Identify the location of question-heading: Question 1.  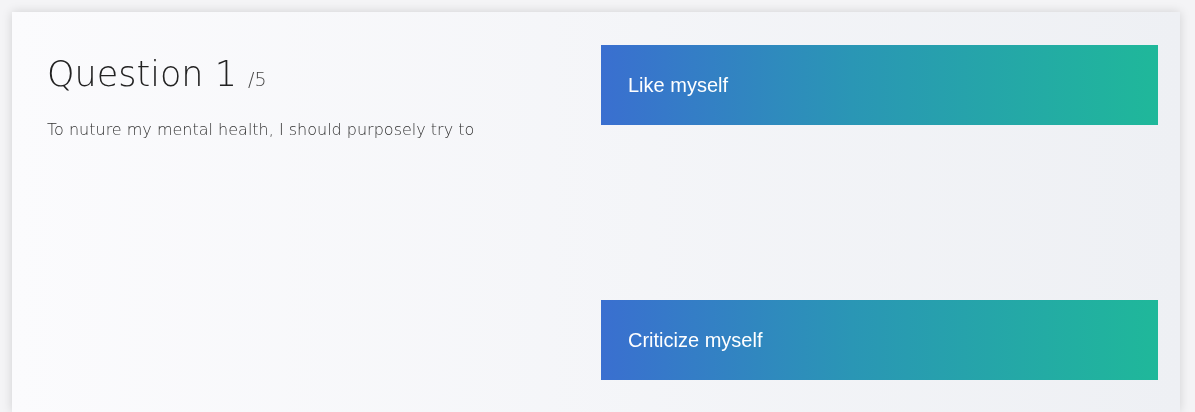
(142, 74).